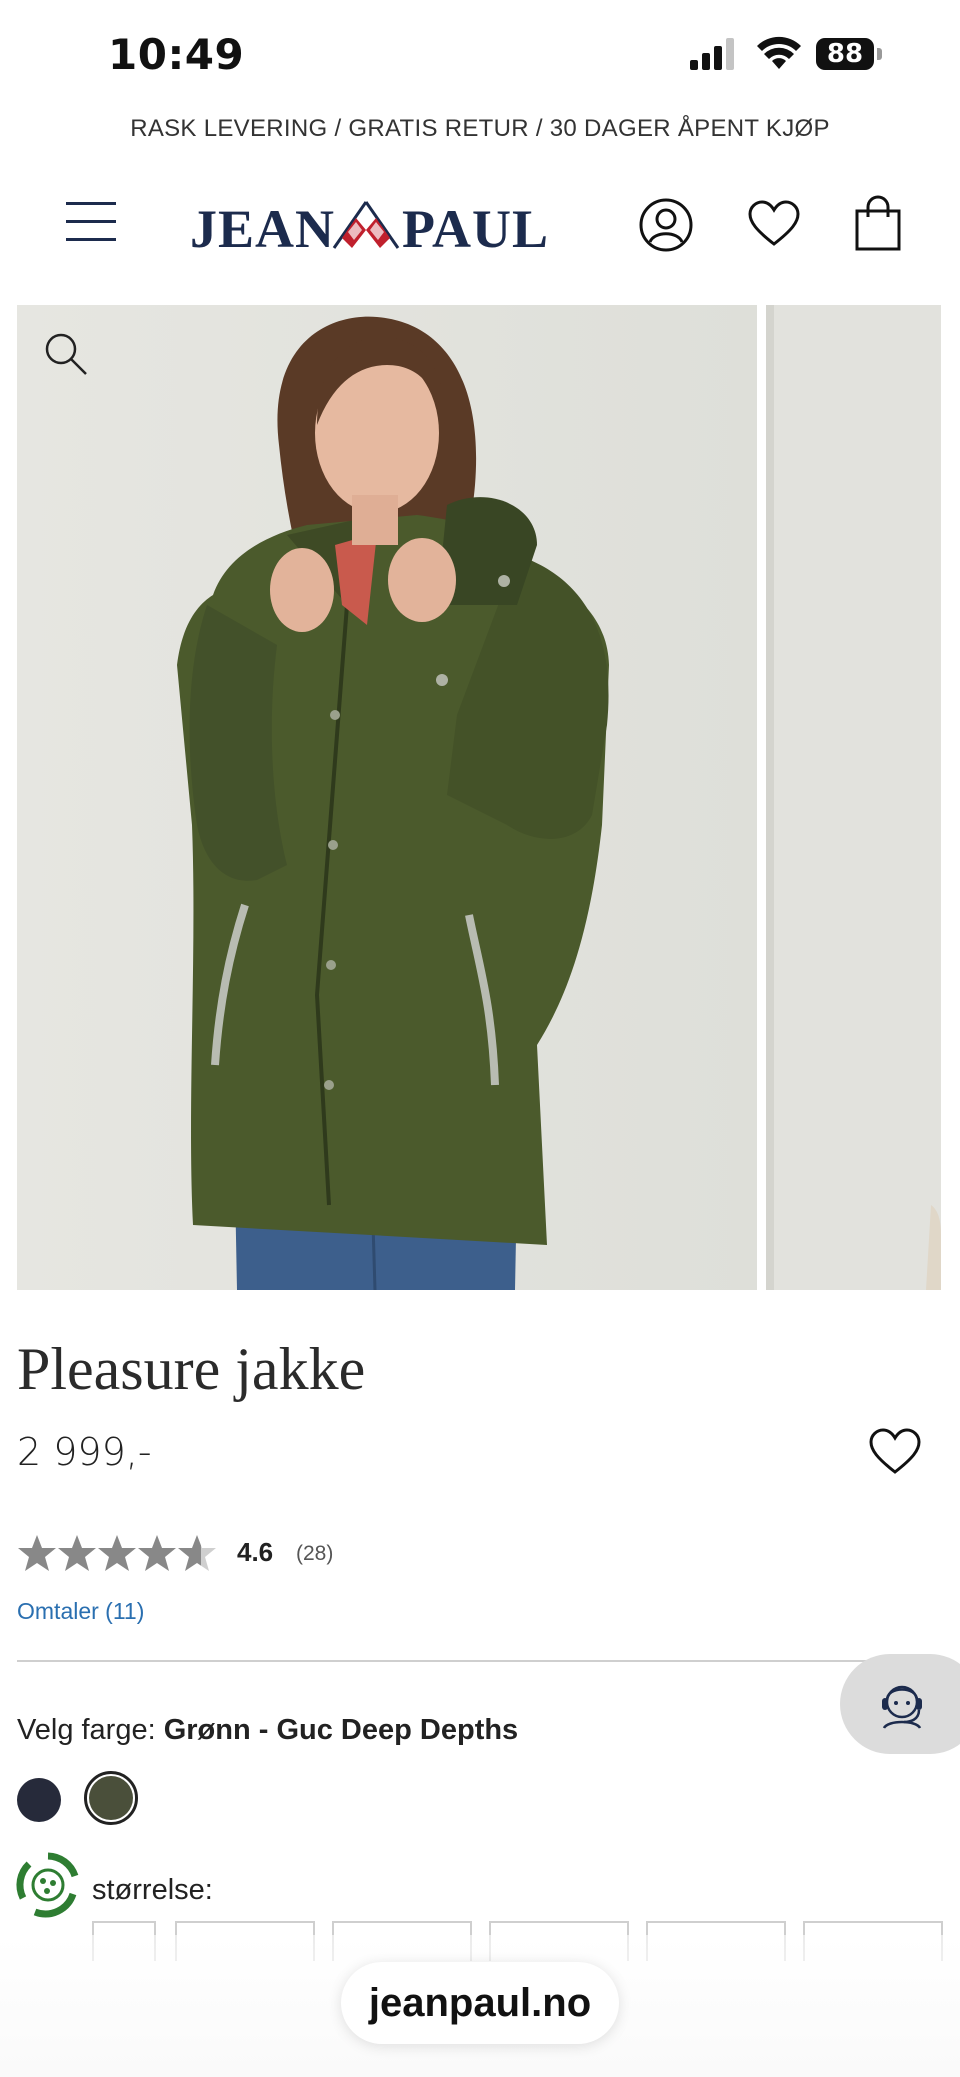 Image resolution: width=960 pixels, height=2077 pixels. What do you see at coordinates (90, 1730) in the screenshot?
I see `color-label-text: Velg farge:` at bounding box center [90, 1730].